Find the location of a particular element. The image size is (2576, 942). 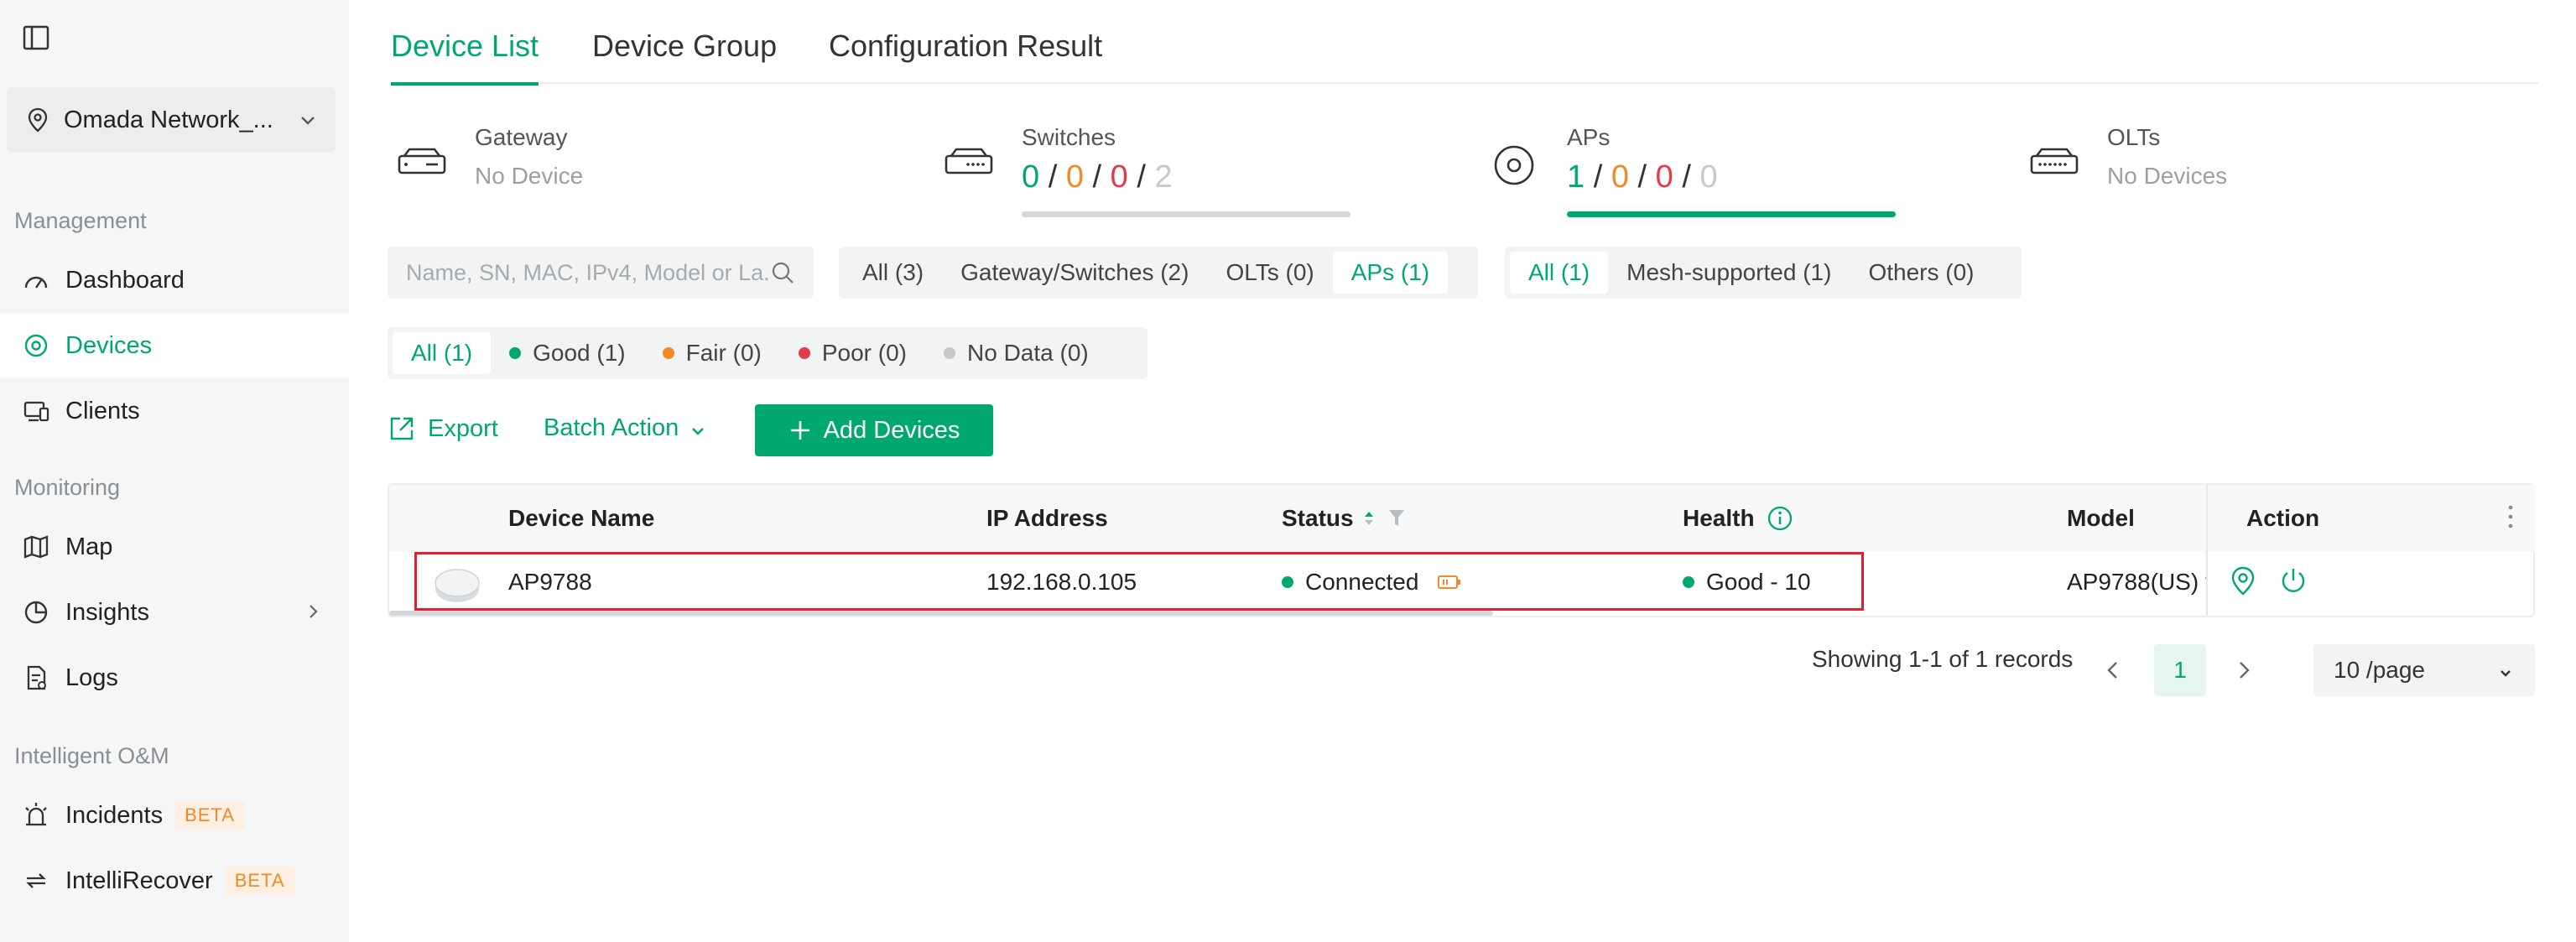

sidebar-item-label: Insights is located at coordinates (107, 612).